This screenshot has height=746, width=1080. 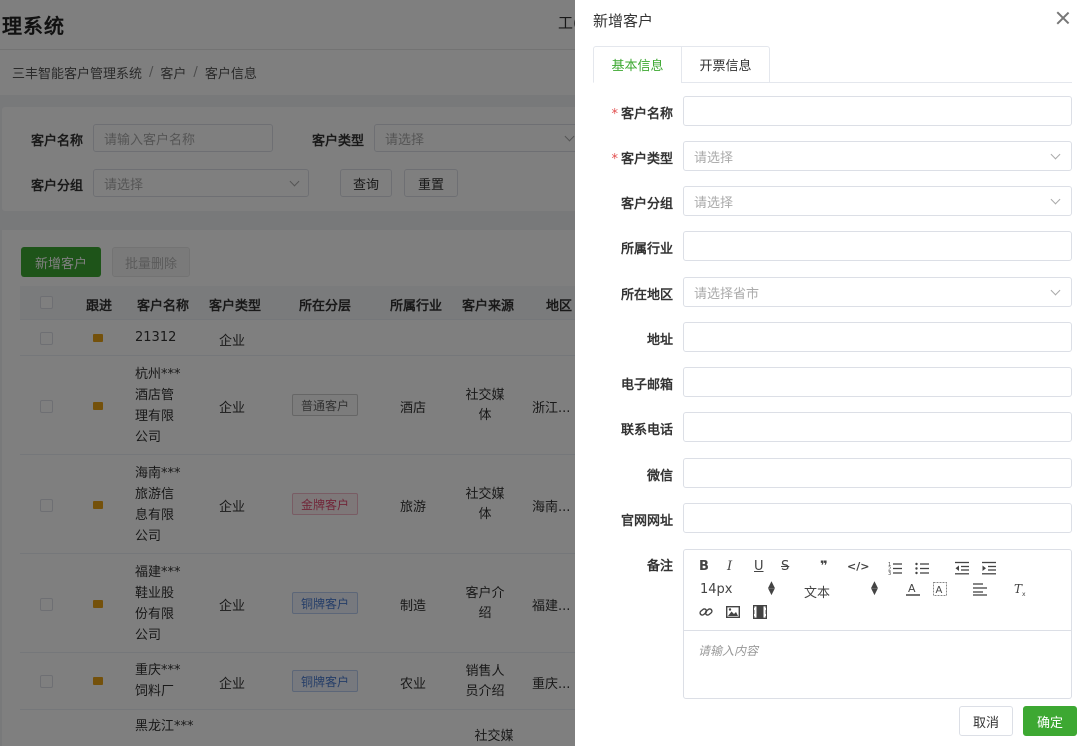 What do you see at coordinates (733, 612) in the screenshot?
I see `image-icon` at bounding box center [733, 612].